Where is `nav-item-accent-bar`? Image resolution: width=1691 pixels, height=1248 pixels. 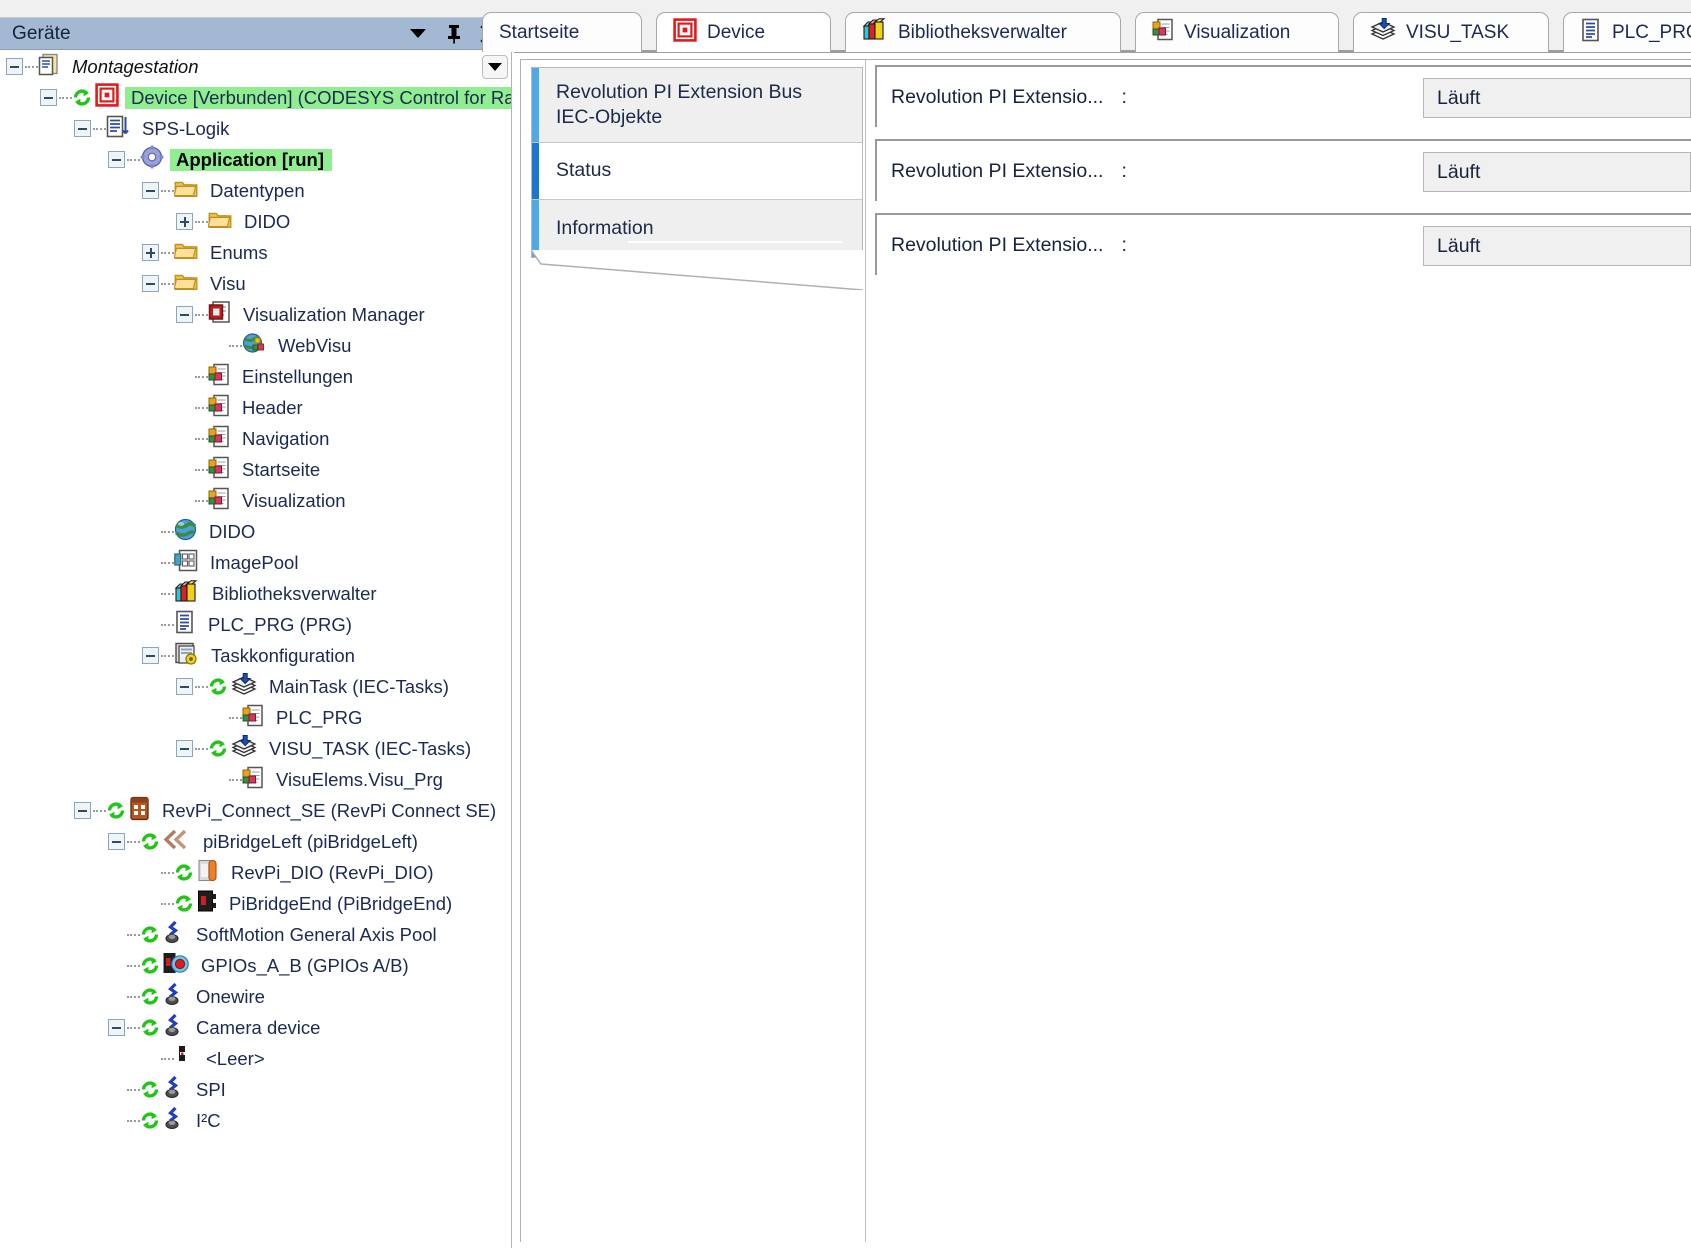
nav-item-accent-bar is located at coordinates (535, 228).